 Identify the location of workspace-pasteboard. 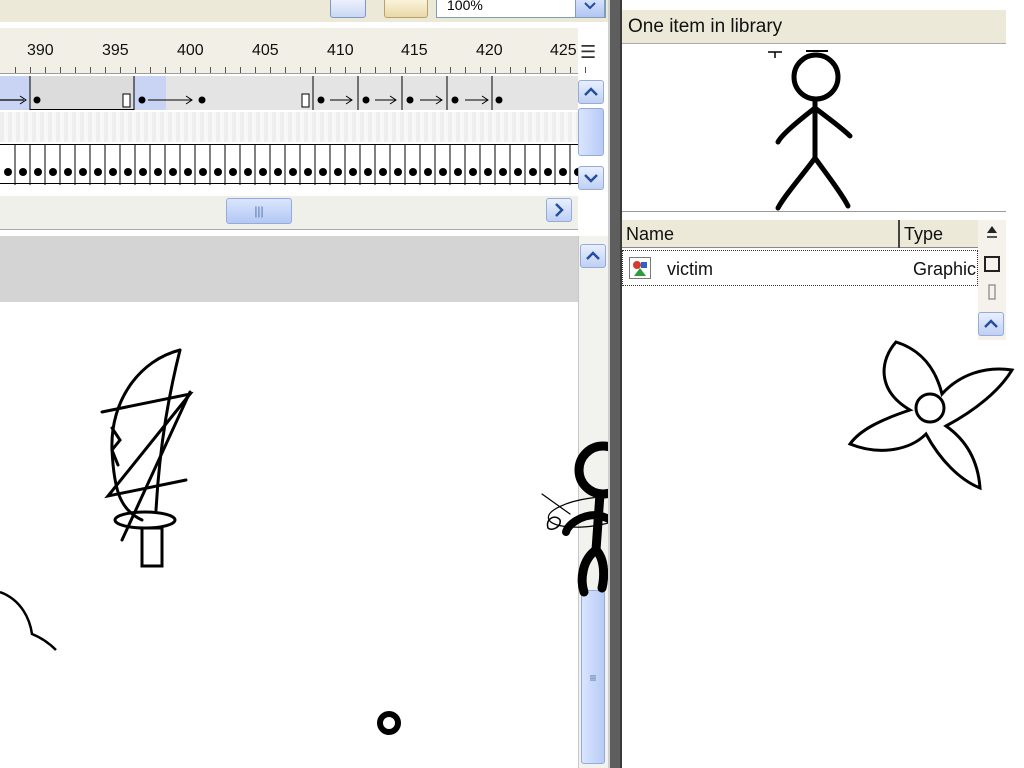
(289, 269).